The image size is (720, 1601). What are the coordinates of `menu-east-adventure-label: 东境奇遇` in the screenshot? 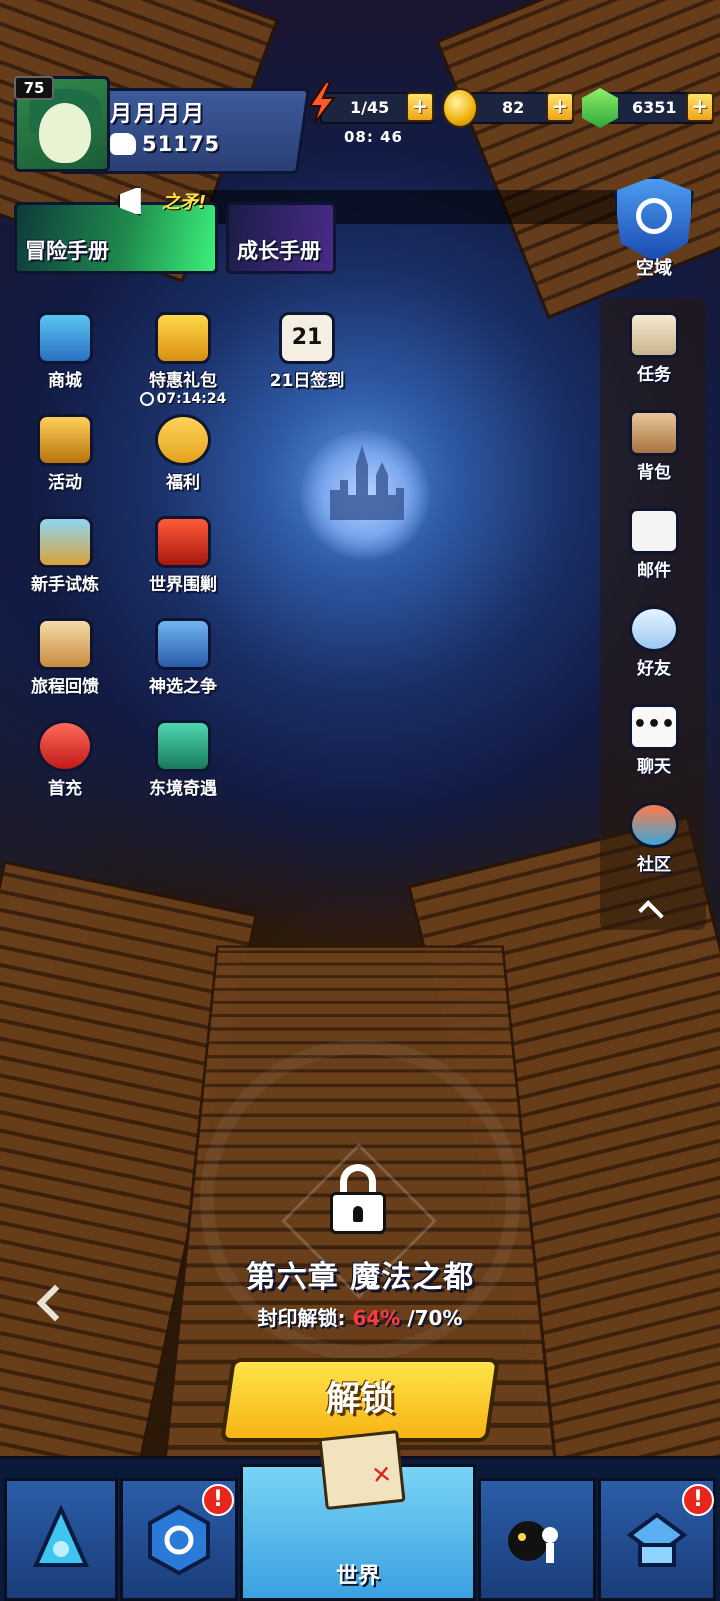 It's located at (183, 789).